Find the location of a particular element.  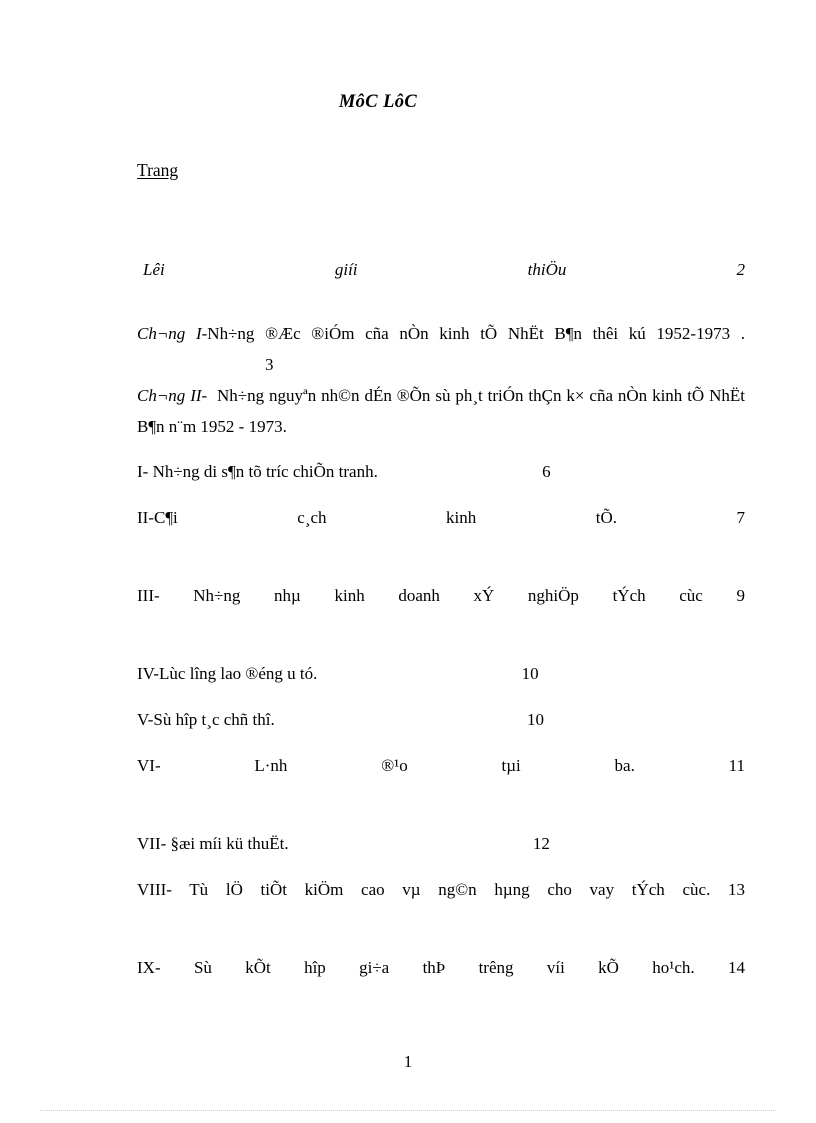

toc-entry-chapter-2-label: Ch¬ng II- is located at coordinates (172, 395).